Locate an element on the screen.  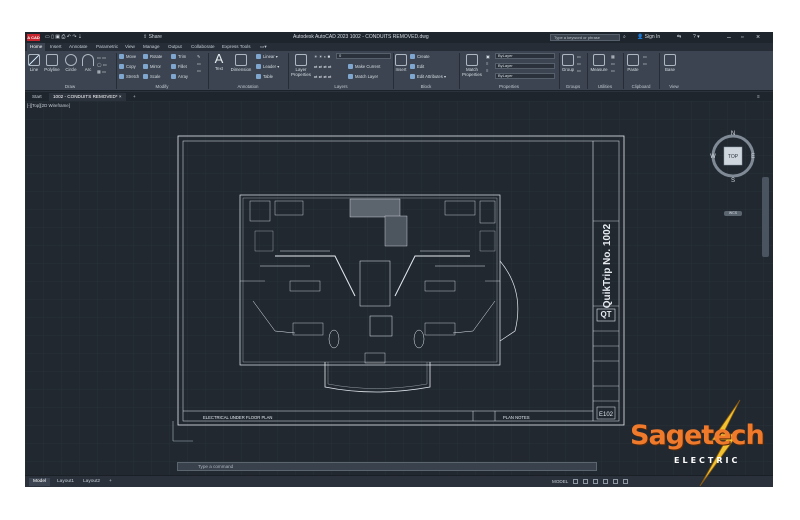
polyline-button: Polyline is located at coordinates (52, 63).